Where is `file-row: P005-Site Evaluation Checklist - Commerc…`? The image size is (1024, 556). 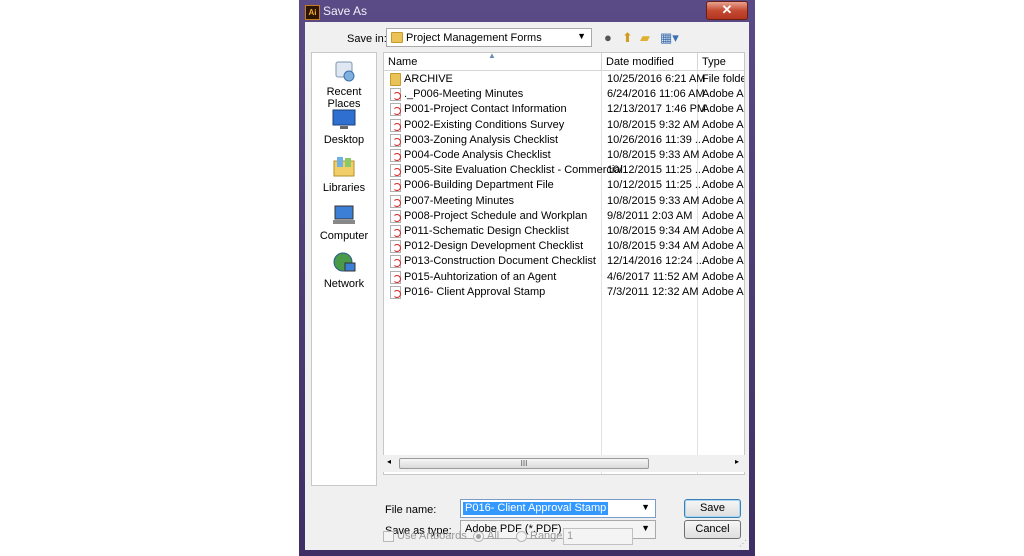
file-row: P005-Site Evaluation Checklist - Commerc… is located at coordinates (564, 170).